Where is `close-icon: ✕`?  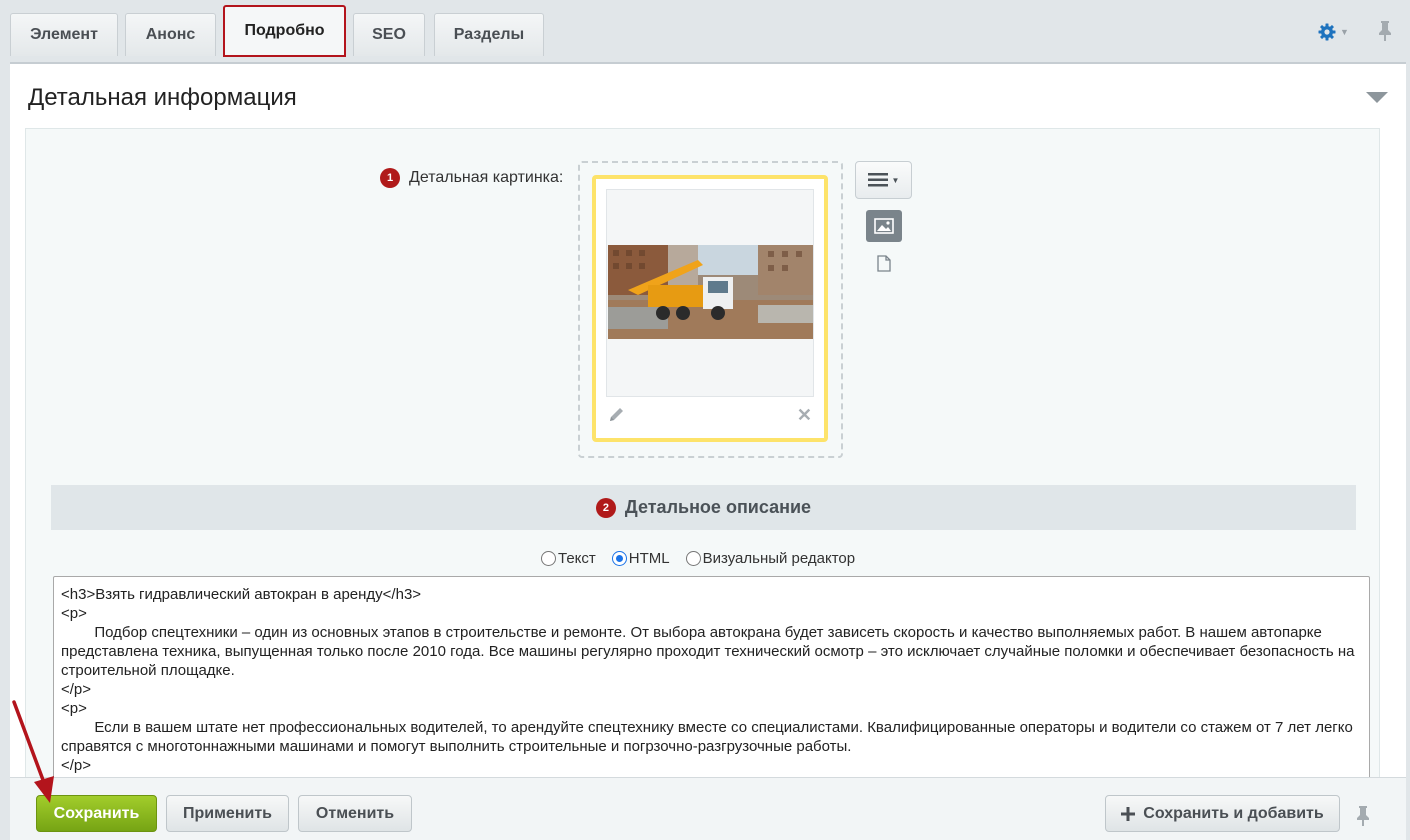
close-icon: ✕ is located at coordinates (804, 415).